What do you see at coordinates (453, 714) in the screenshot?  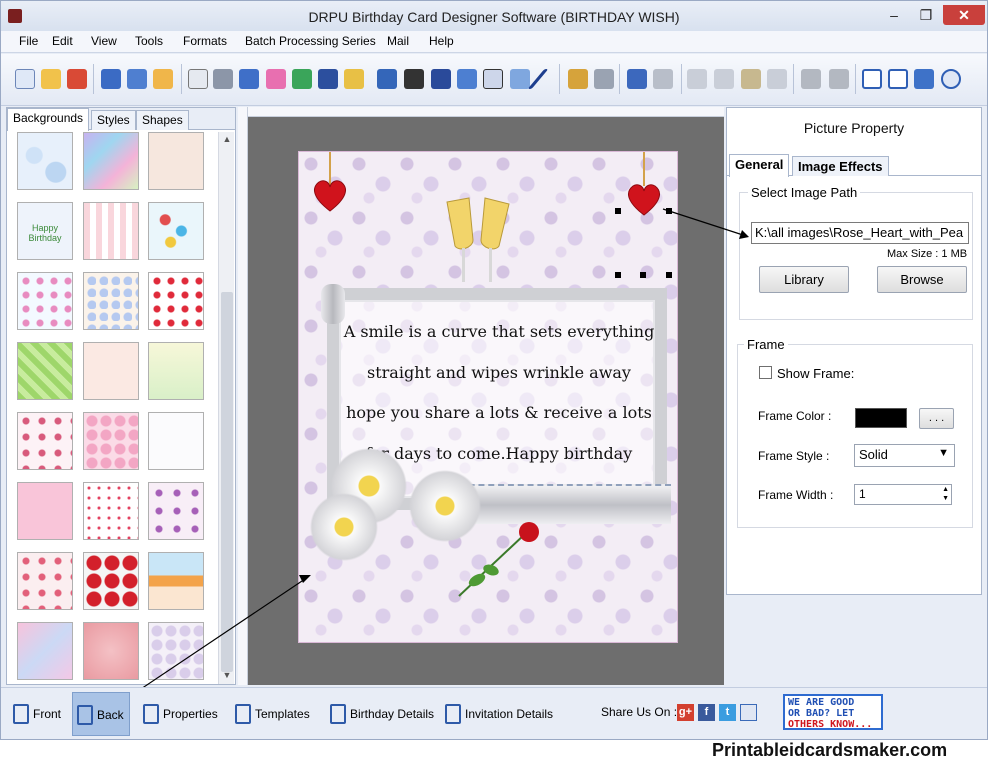 I see `invitation-details-icon` at bounding box center [453, 714].